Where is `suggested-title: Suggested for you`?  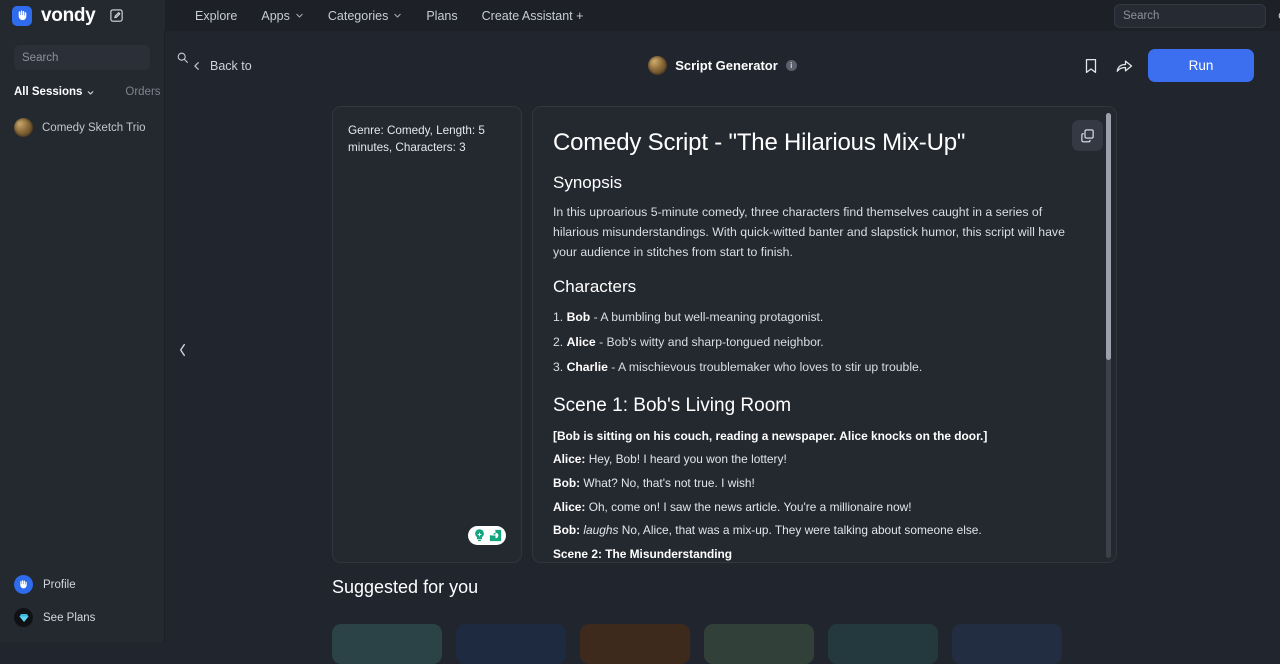 suggested-title: Suggested for you is located at coordinates (405, 587).